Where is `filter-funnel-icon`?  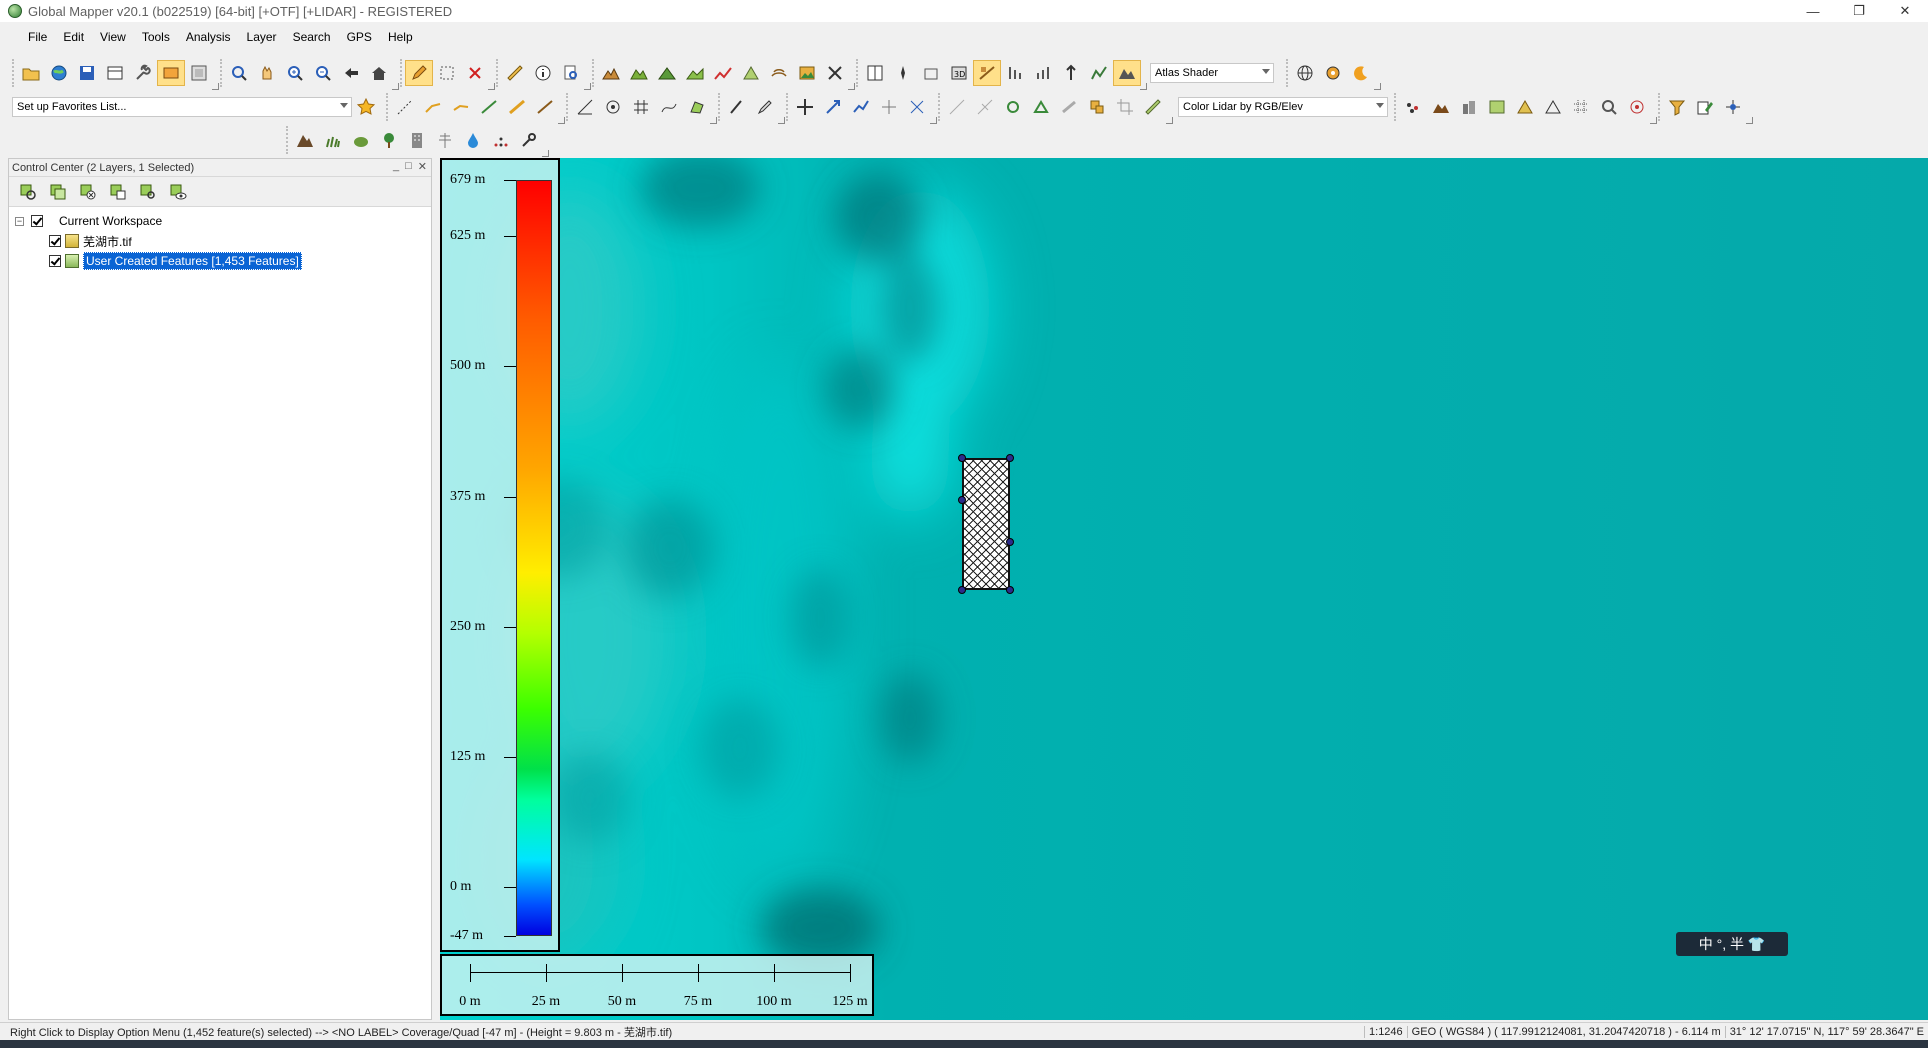 filter-funnel-icon is located at coordinates (1677, 107).